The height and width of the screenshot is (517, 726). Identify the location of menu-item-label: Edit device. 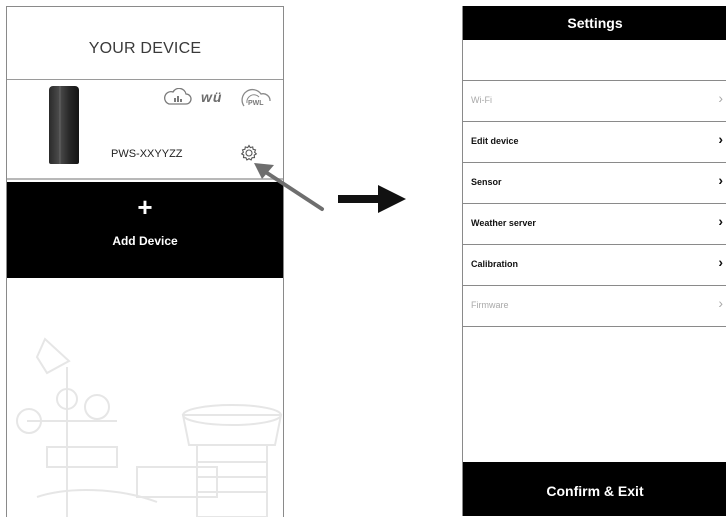
(495, 141).